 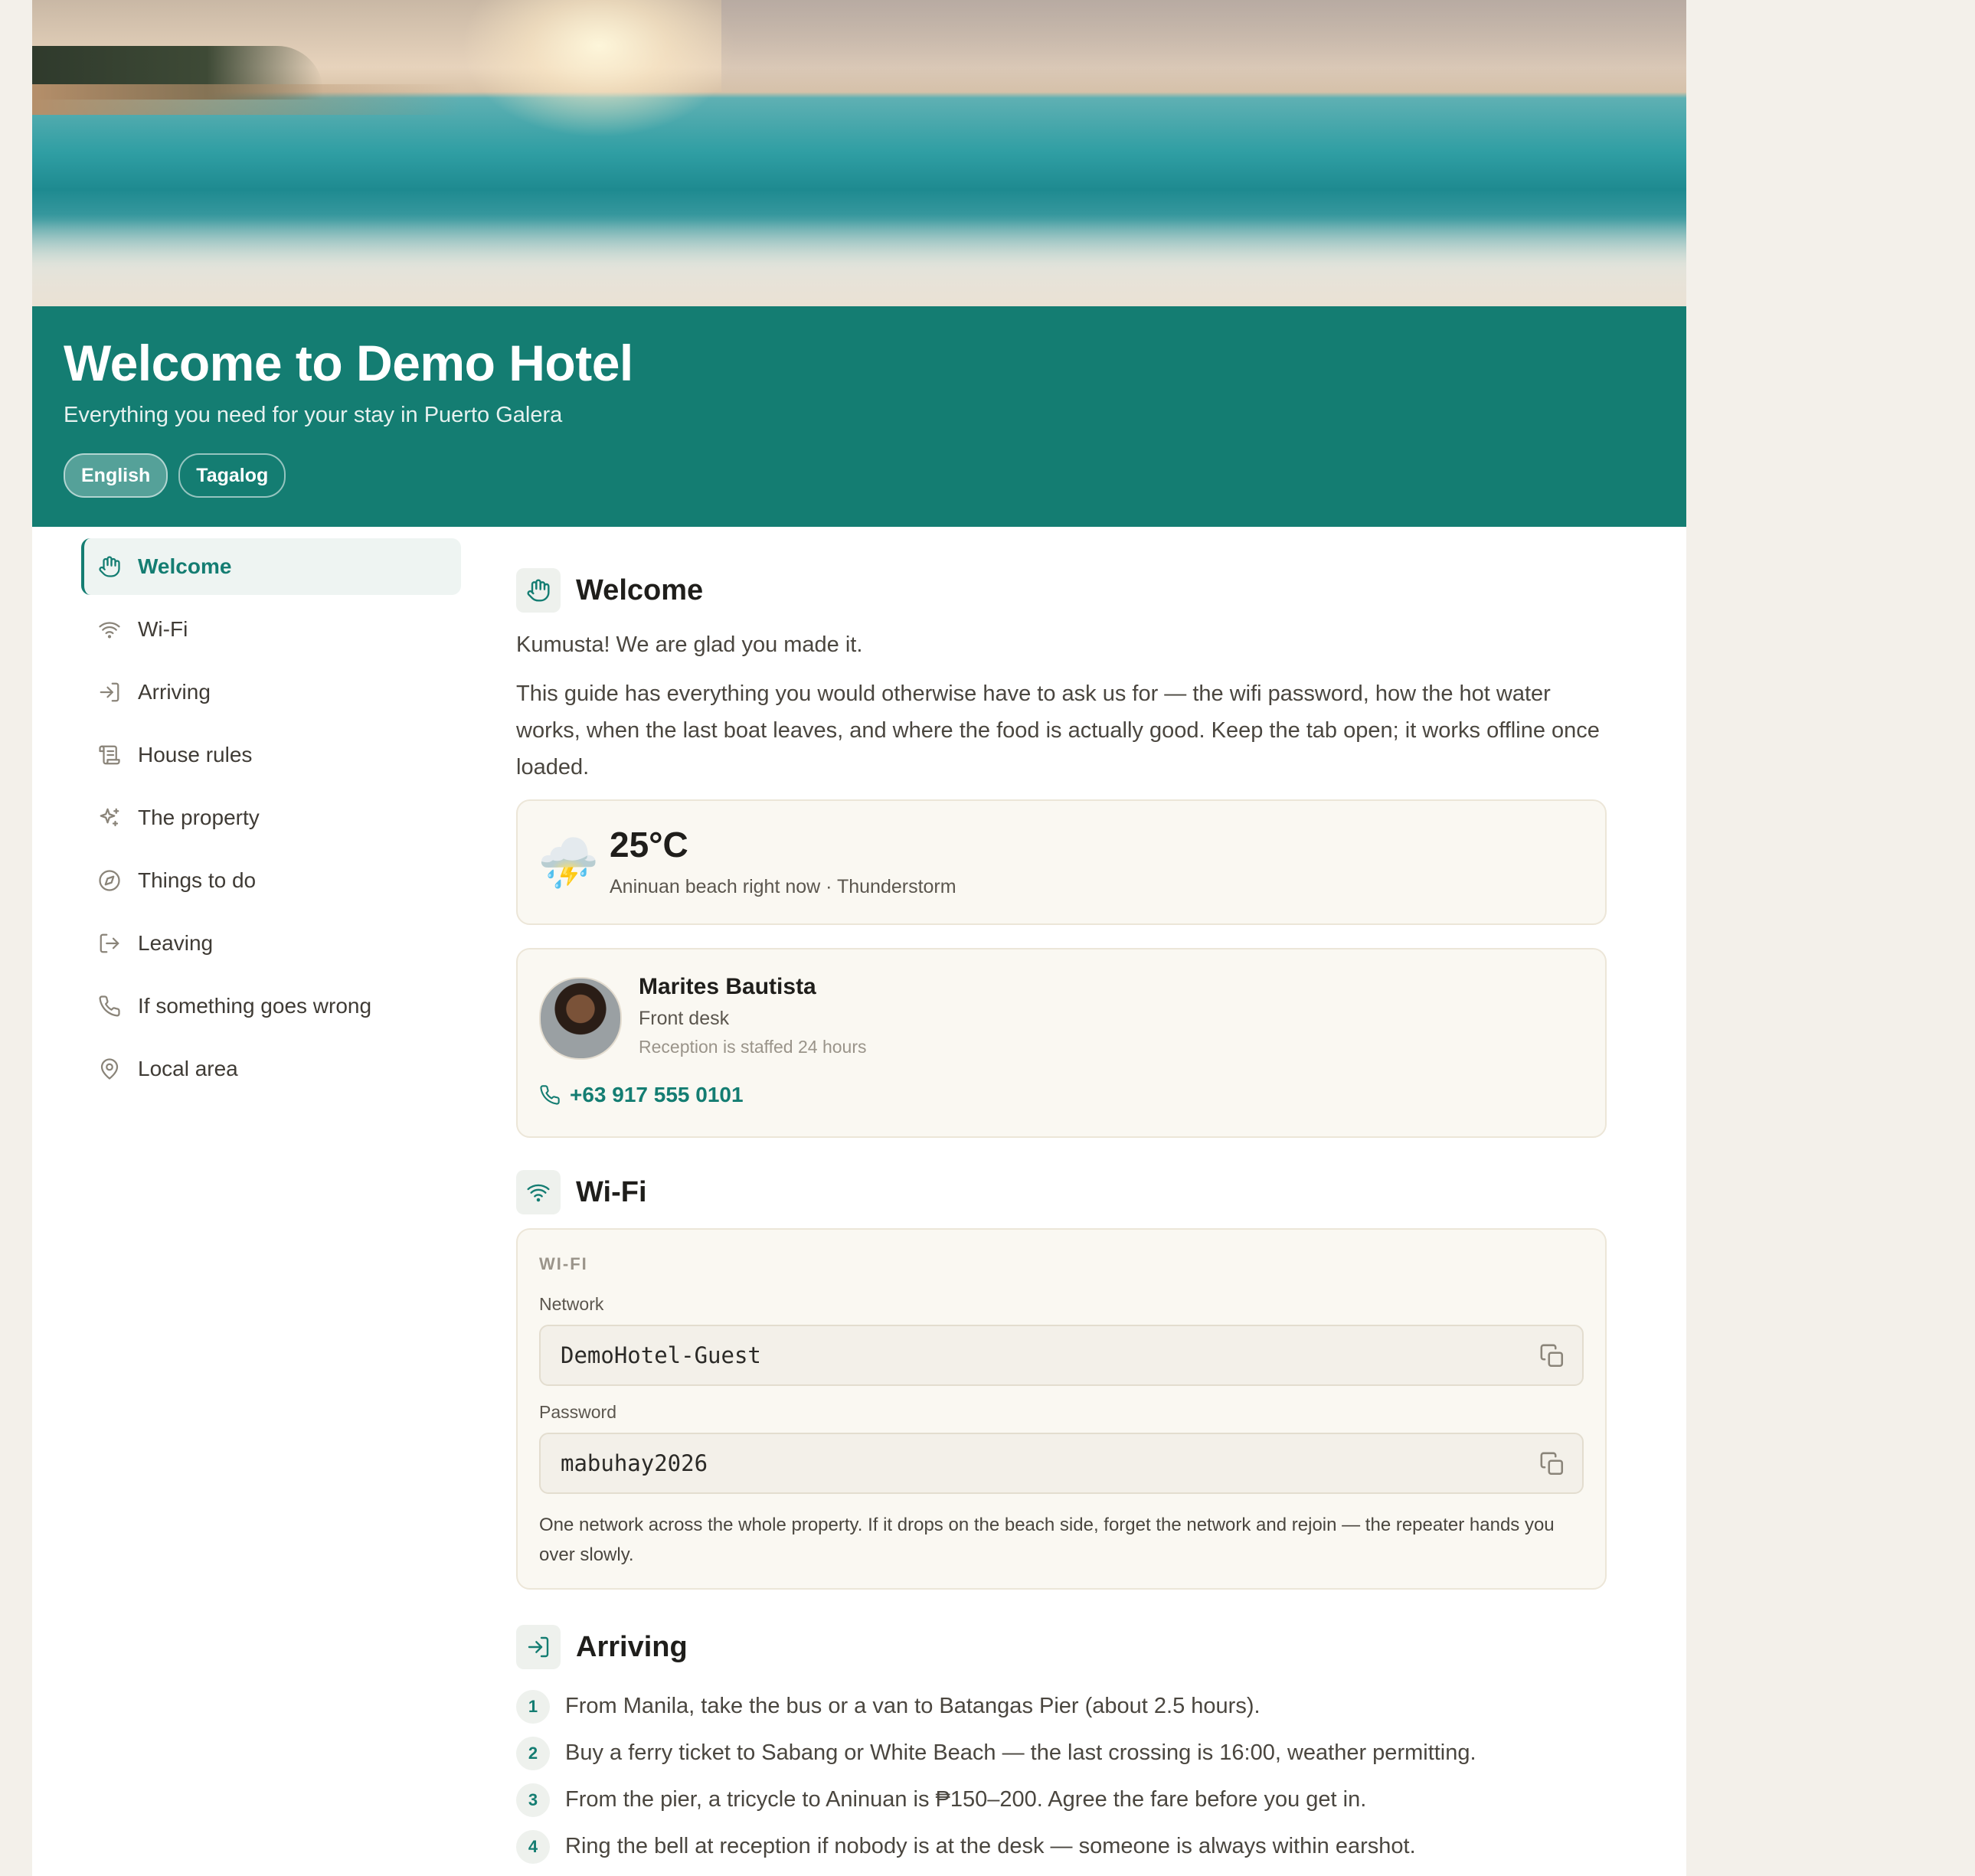 What do you see at coordinates (109, 943) in the screenshot?
I see `logout-icon` at bounding box center [109, 943].